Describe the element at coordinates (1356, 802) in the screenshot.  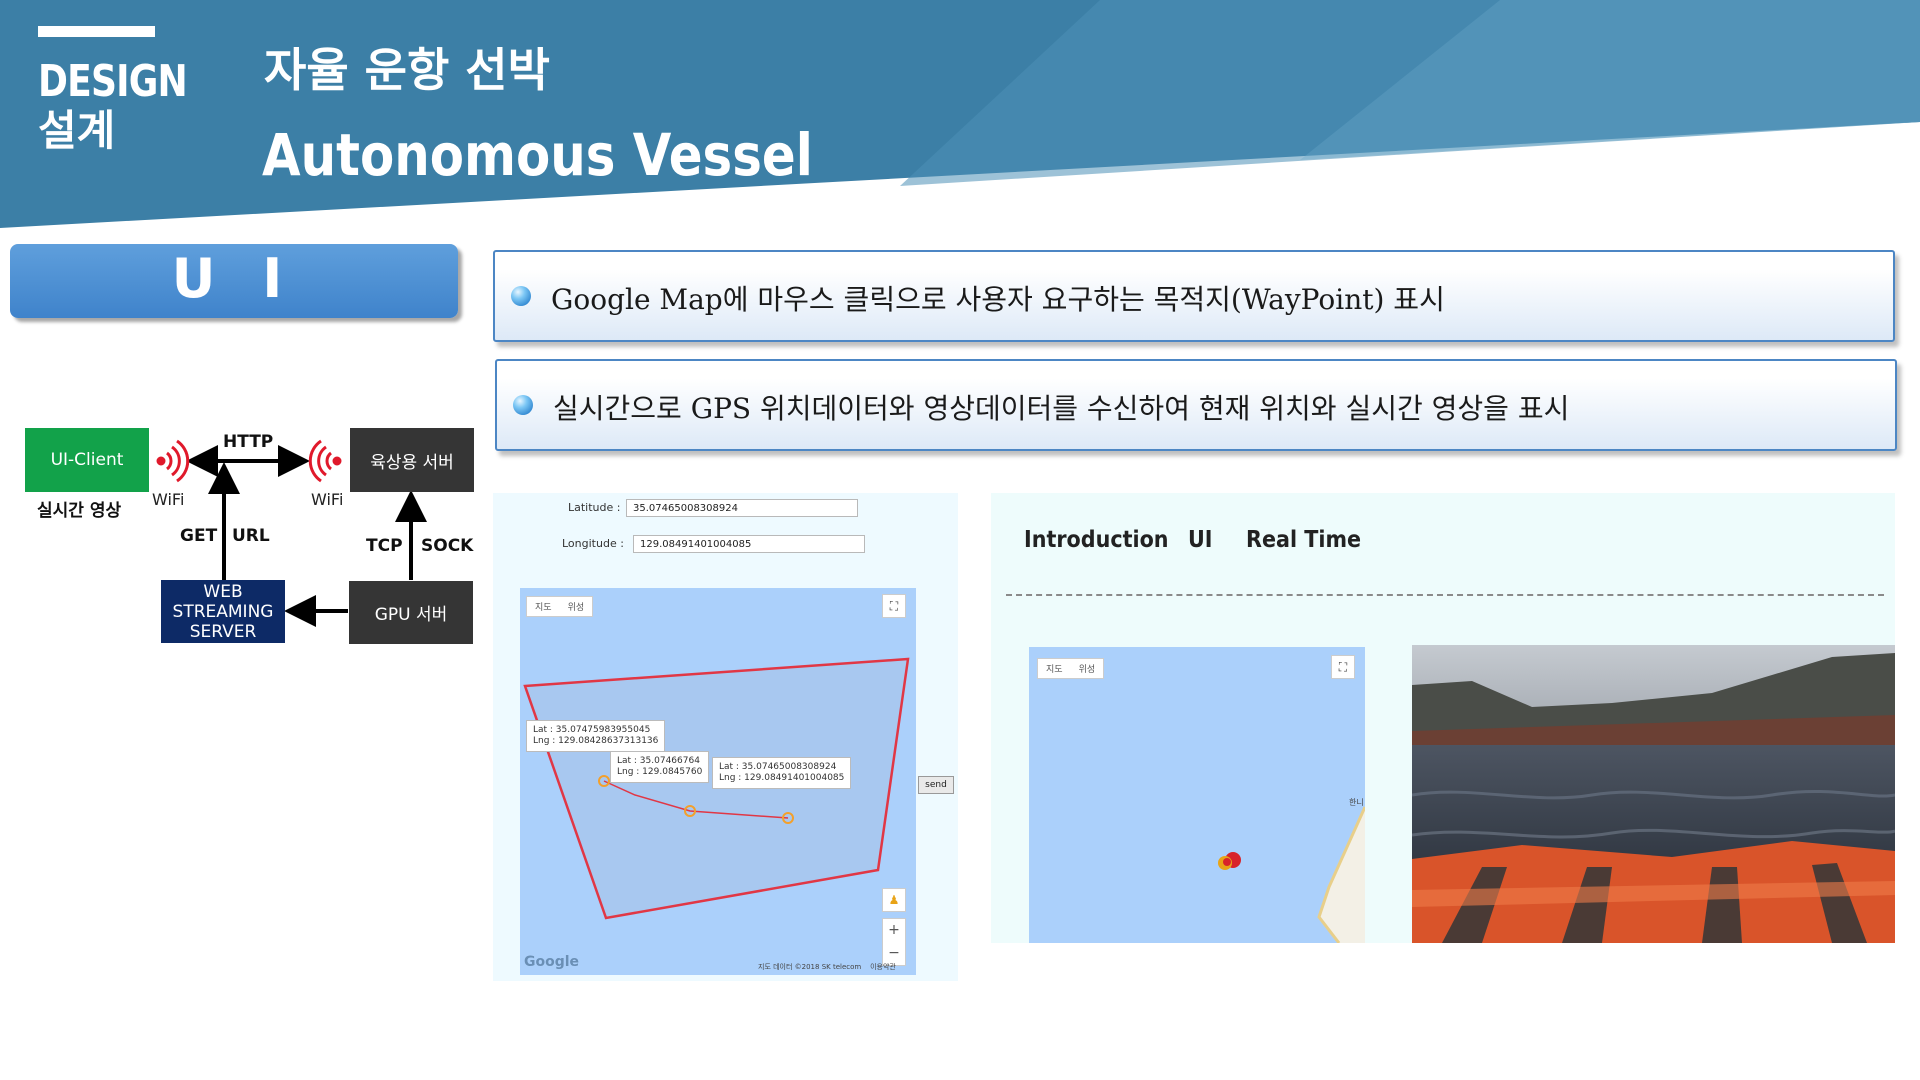
I see `map-place-label: 한니` at that location.